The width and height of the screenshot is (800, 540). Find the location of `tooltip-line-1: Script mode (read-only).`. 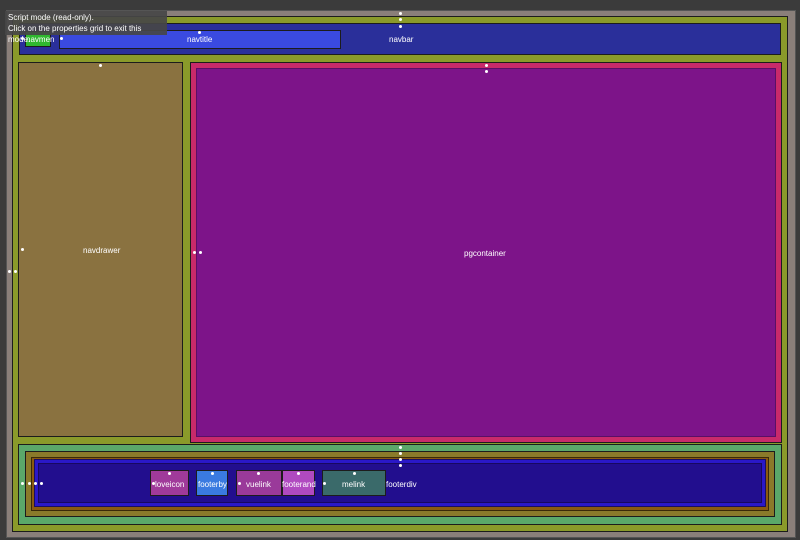

tooltip-line-1: Script mode (read-only). is located at coordinates (51, 17).